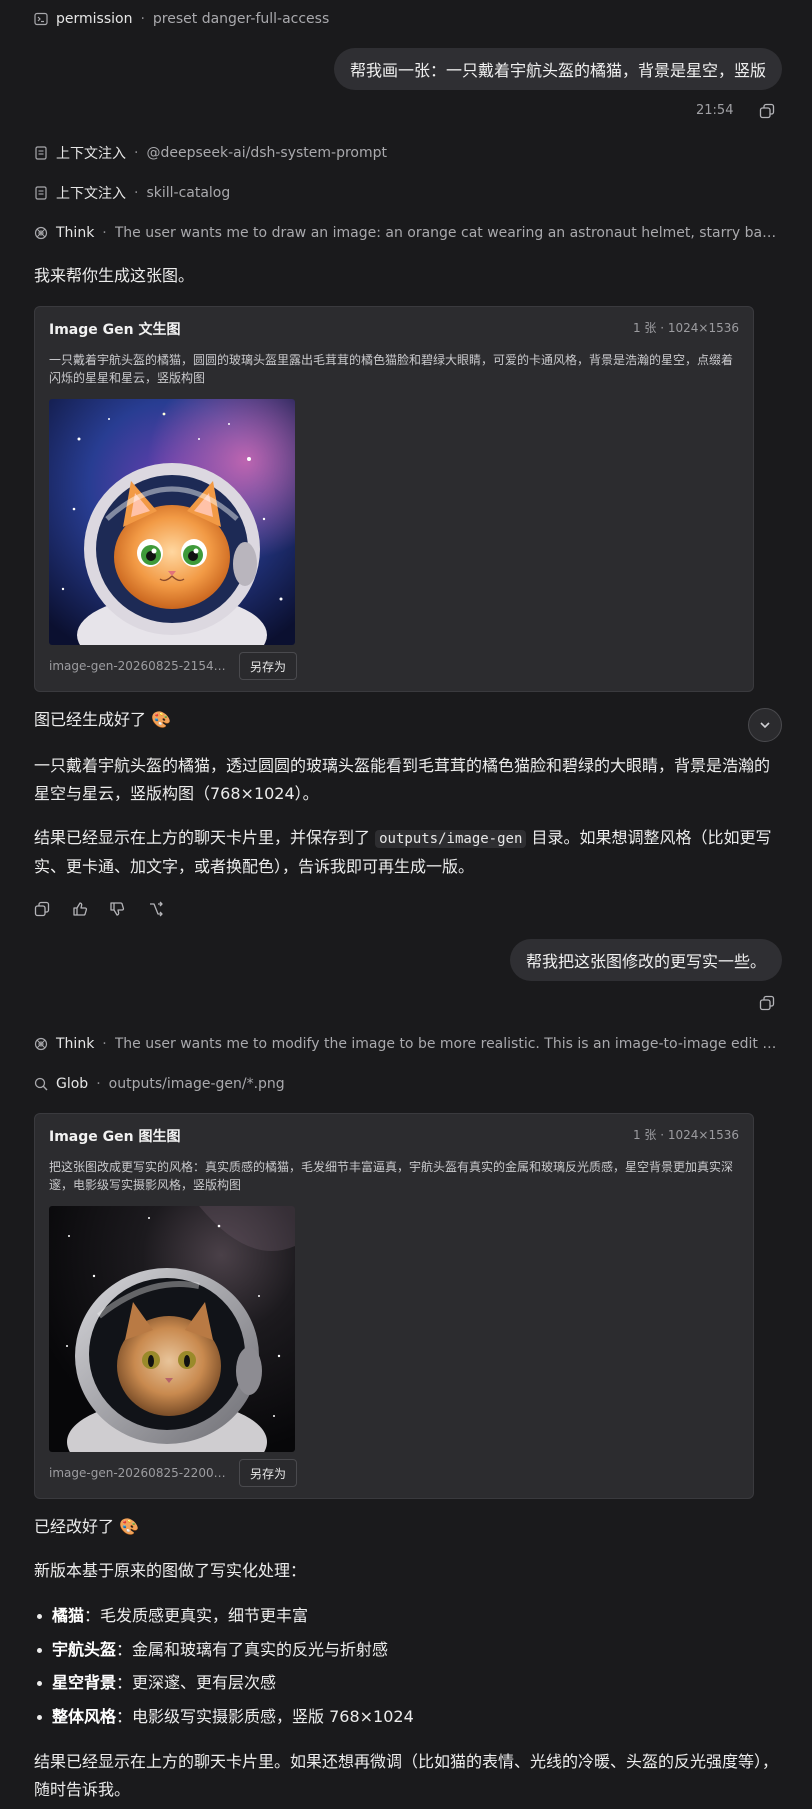 This screenshot has height=1809, width=812. I want to click on cartoon-astronaut-cat-image, so click(172, 522).